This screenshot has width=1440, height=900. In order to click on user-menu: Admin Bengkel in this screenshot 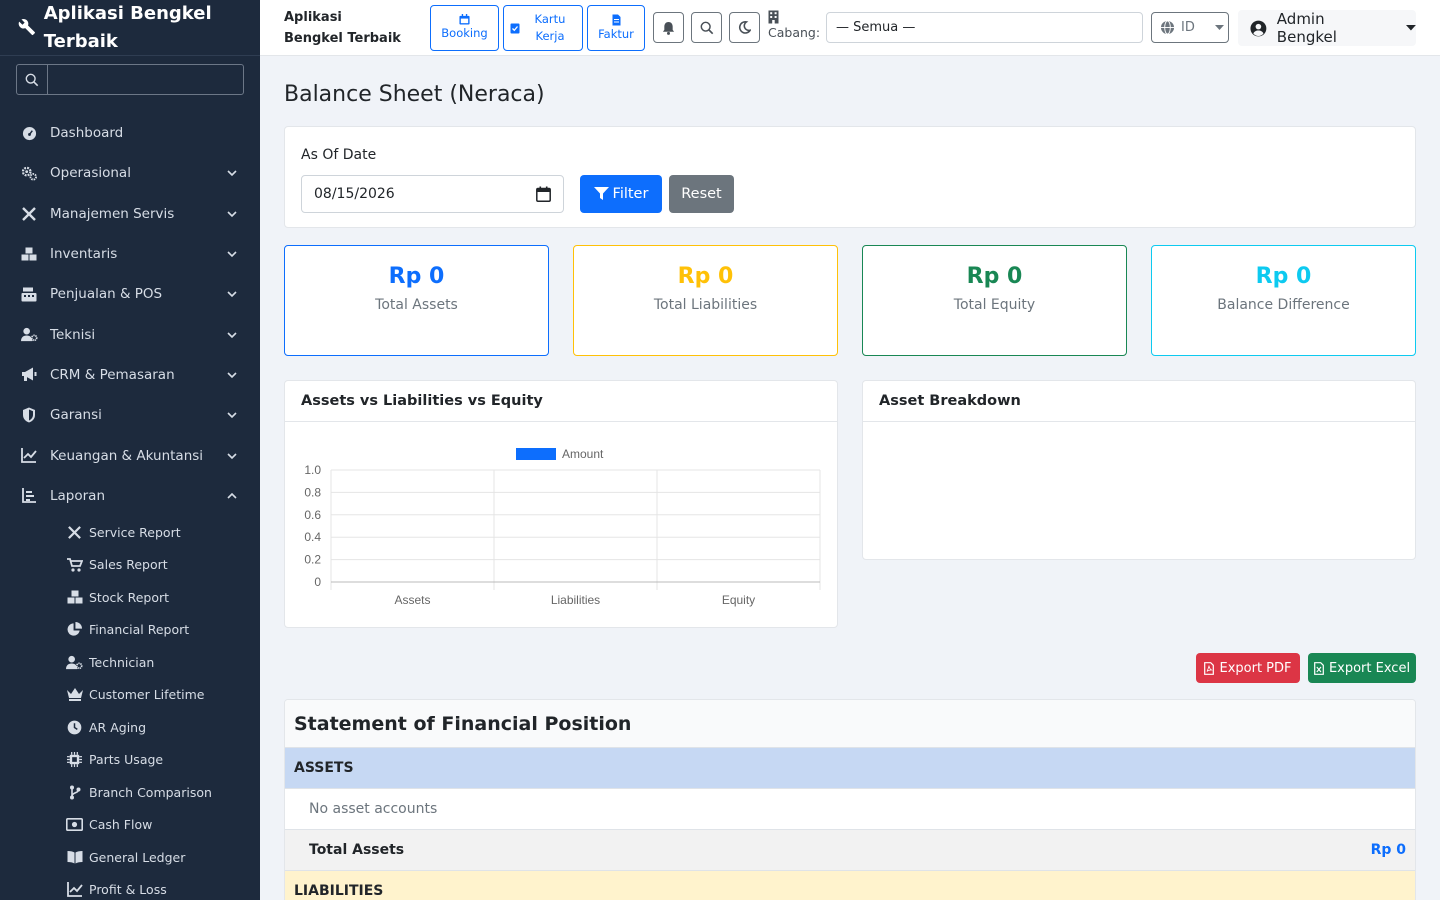, I will do `click(1327, 28)`.